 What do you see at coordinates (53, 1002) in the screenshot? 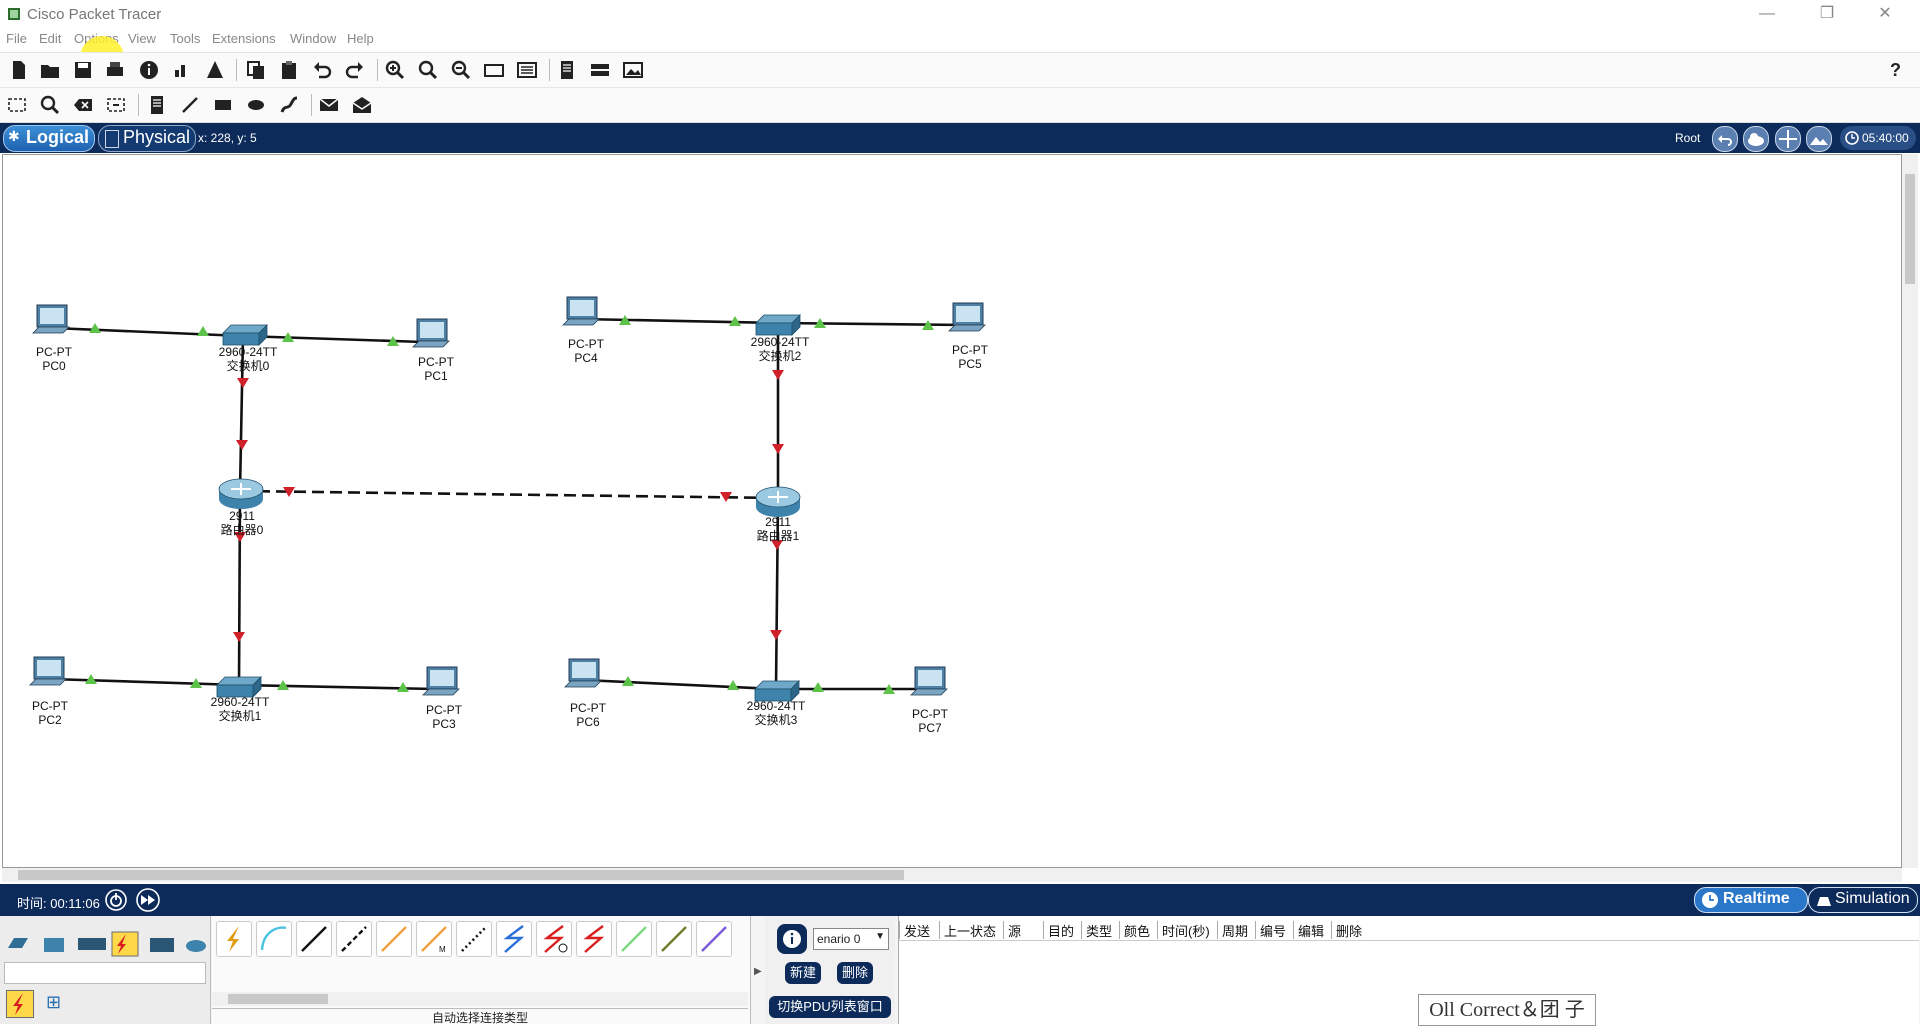
I see `grid-icon: ⊞` at bounding box center [53, 1002].